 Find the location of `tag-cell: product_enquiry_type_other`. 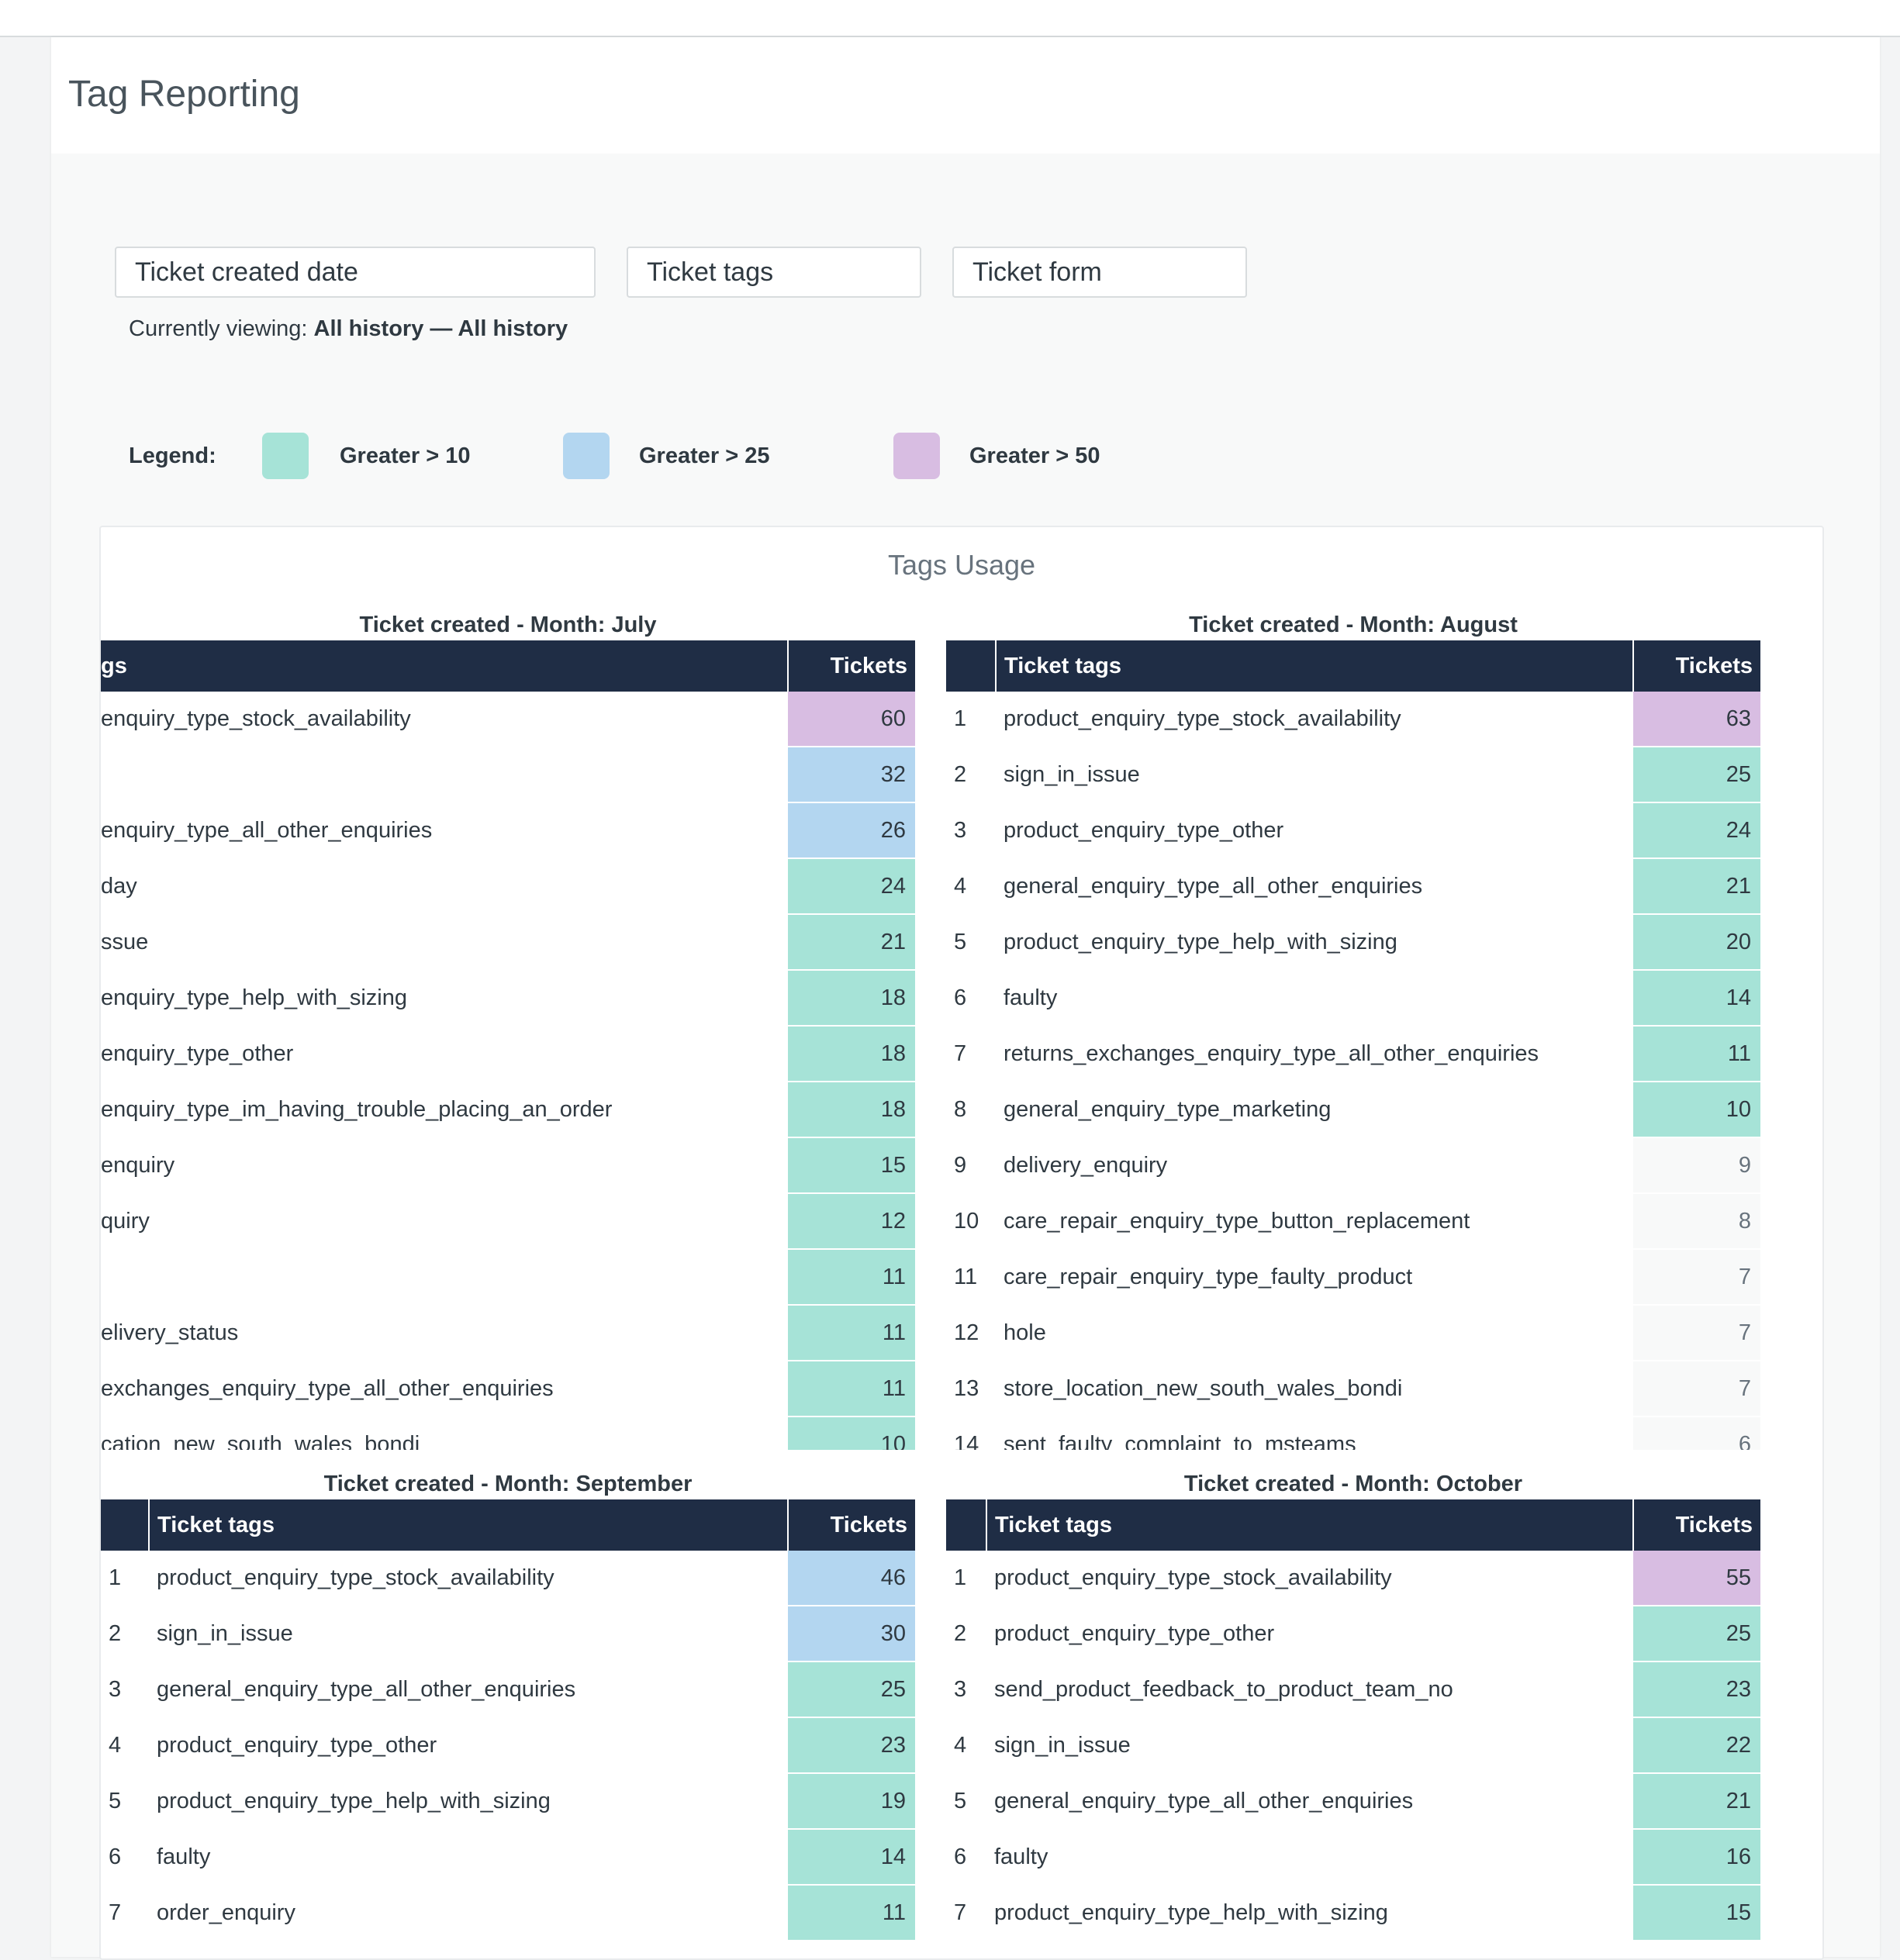

tag-cell: product_enquiry_type_other is located at coordinates (1134, 1633).